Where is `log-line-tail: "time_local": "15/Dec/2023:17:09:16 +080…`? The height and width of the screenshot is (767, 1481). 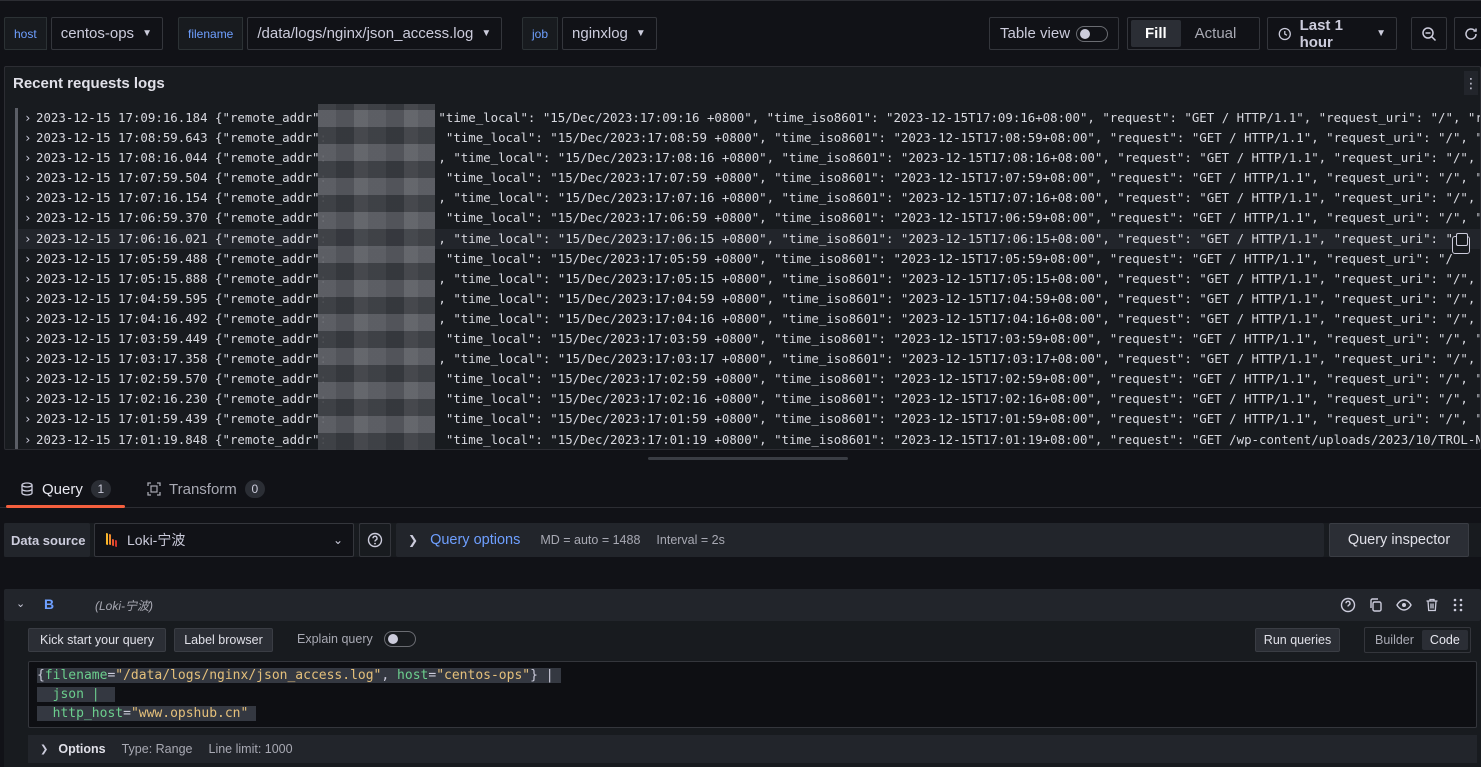 log-line-tail: "time_local": "15/Dec/2023:17:09:16 +080… is located at coordinates (955, 117).